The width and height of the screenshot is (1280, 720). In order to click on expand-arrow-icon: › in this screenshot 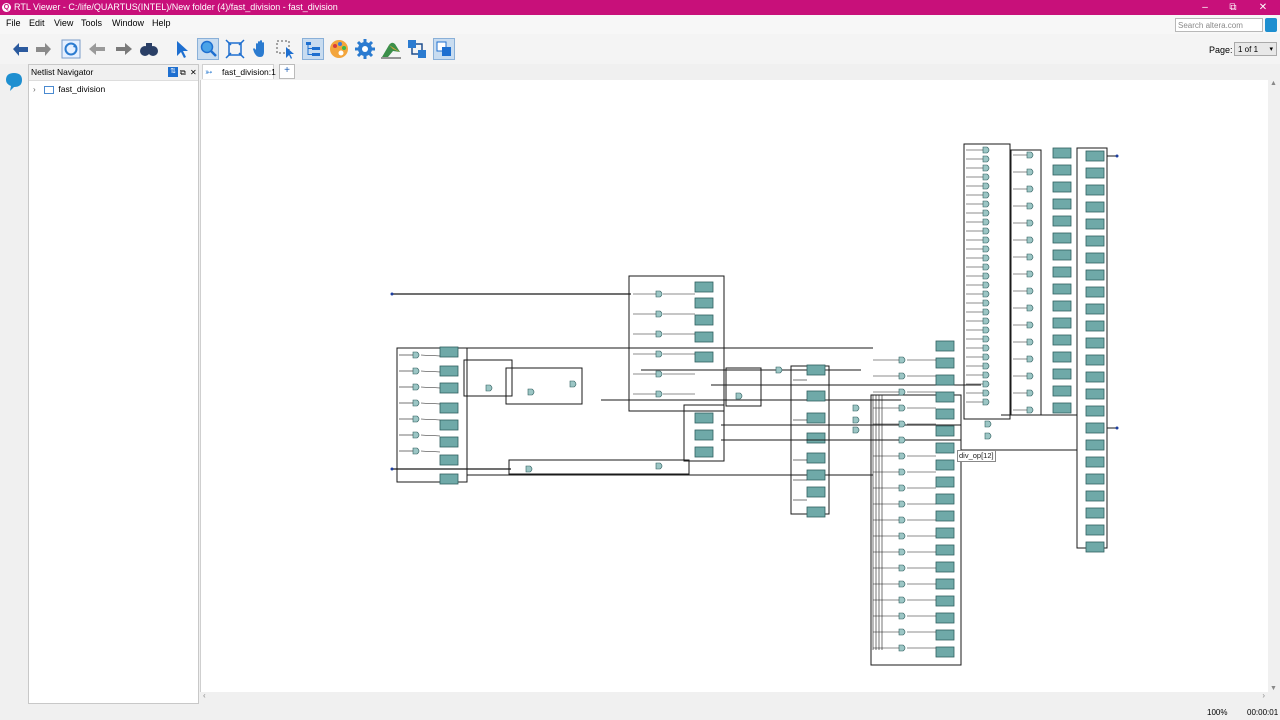, I will do `click(34, 89)`.